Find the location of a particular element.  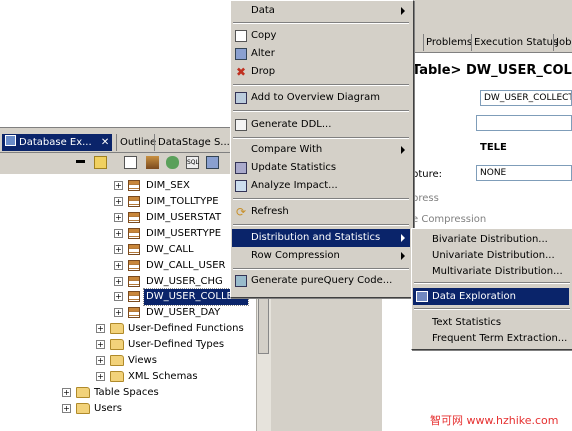

menu-item-label: Add to Overview Diagram is located at coordinates (315, 97).